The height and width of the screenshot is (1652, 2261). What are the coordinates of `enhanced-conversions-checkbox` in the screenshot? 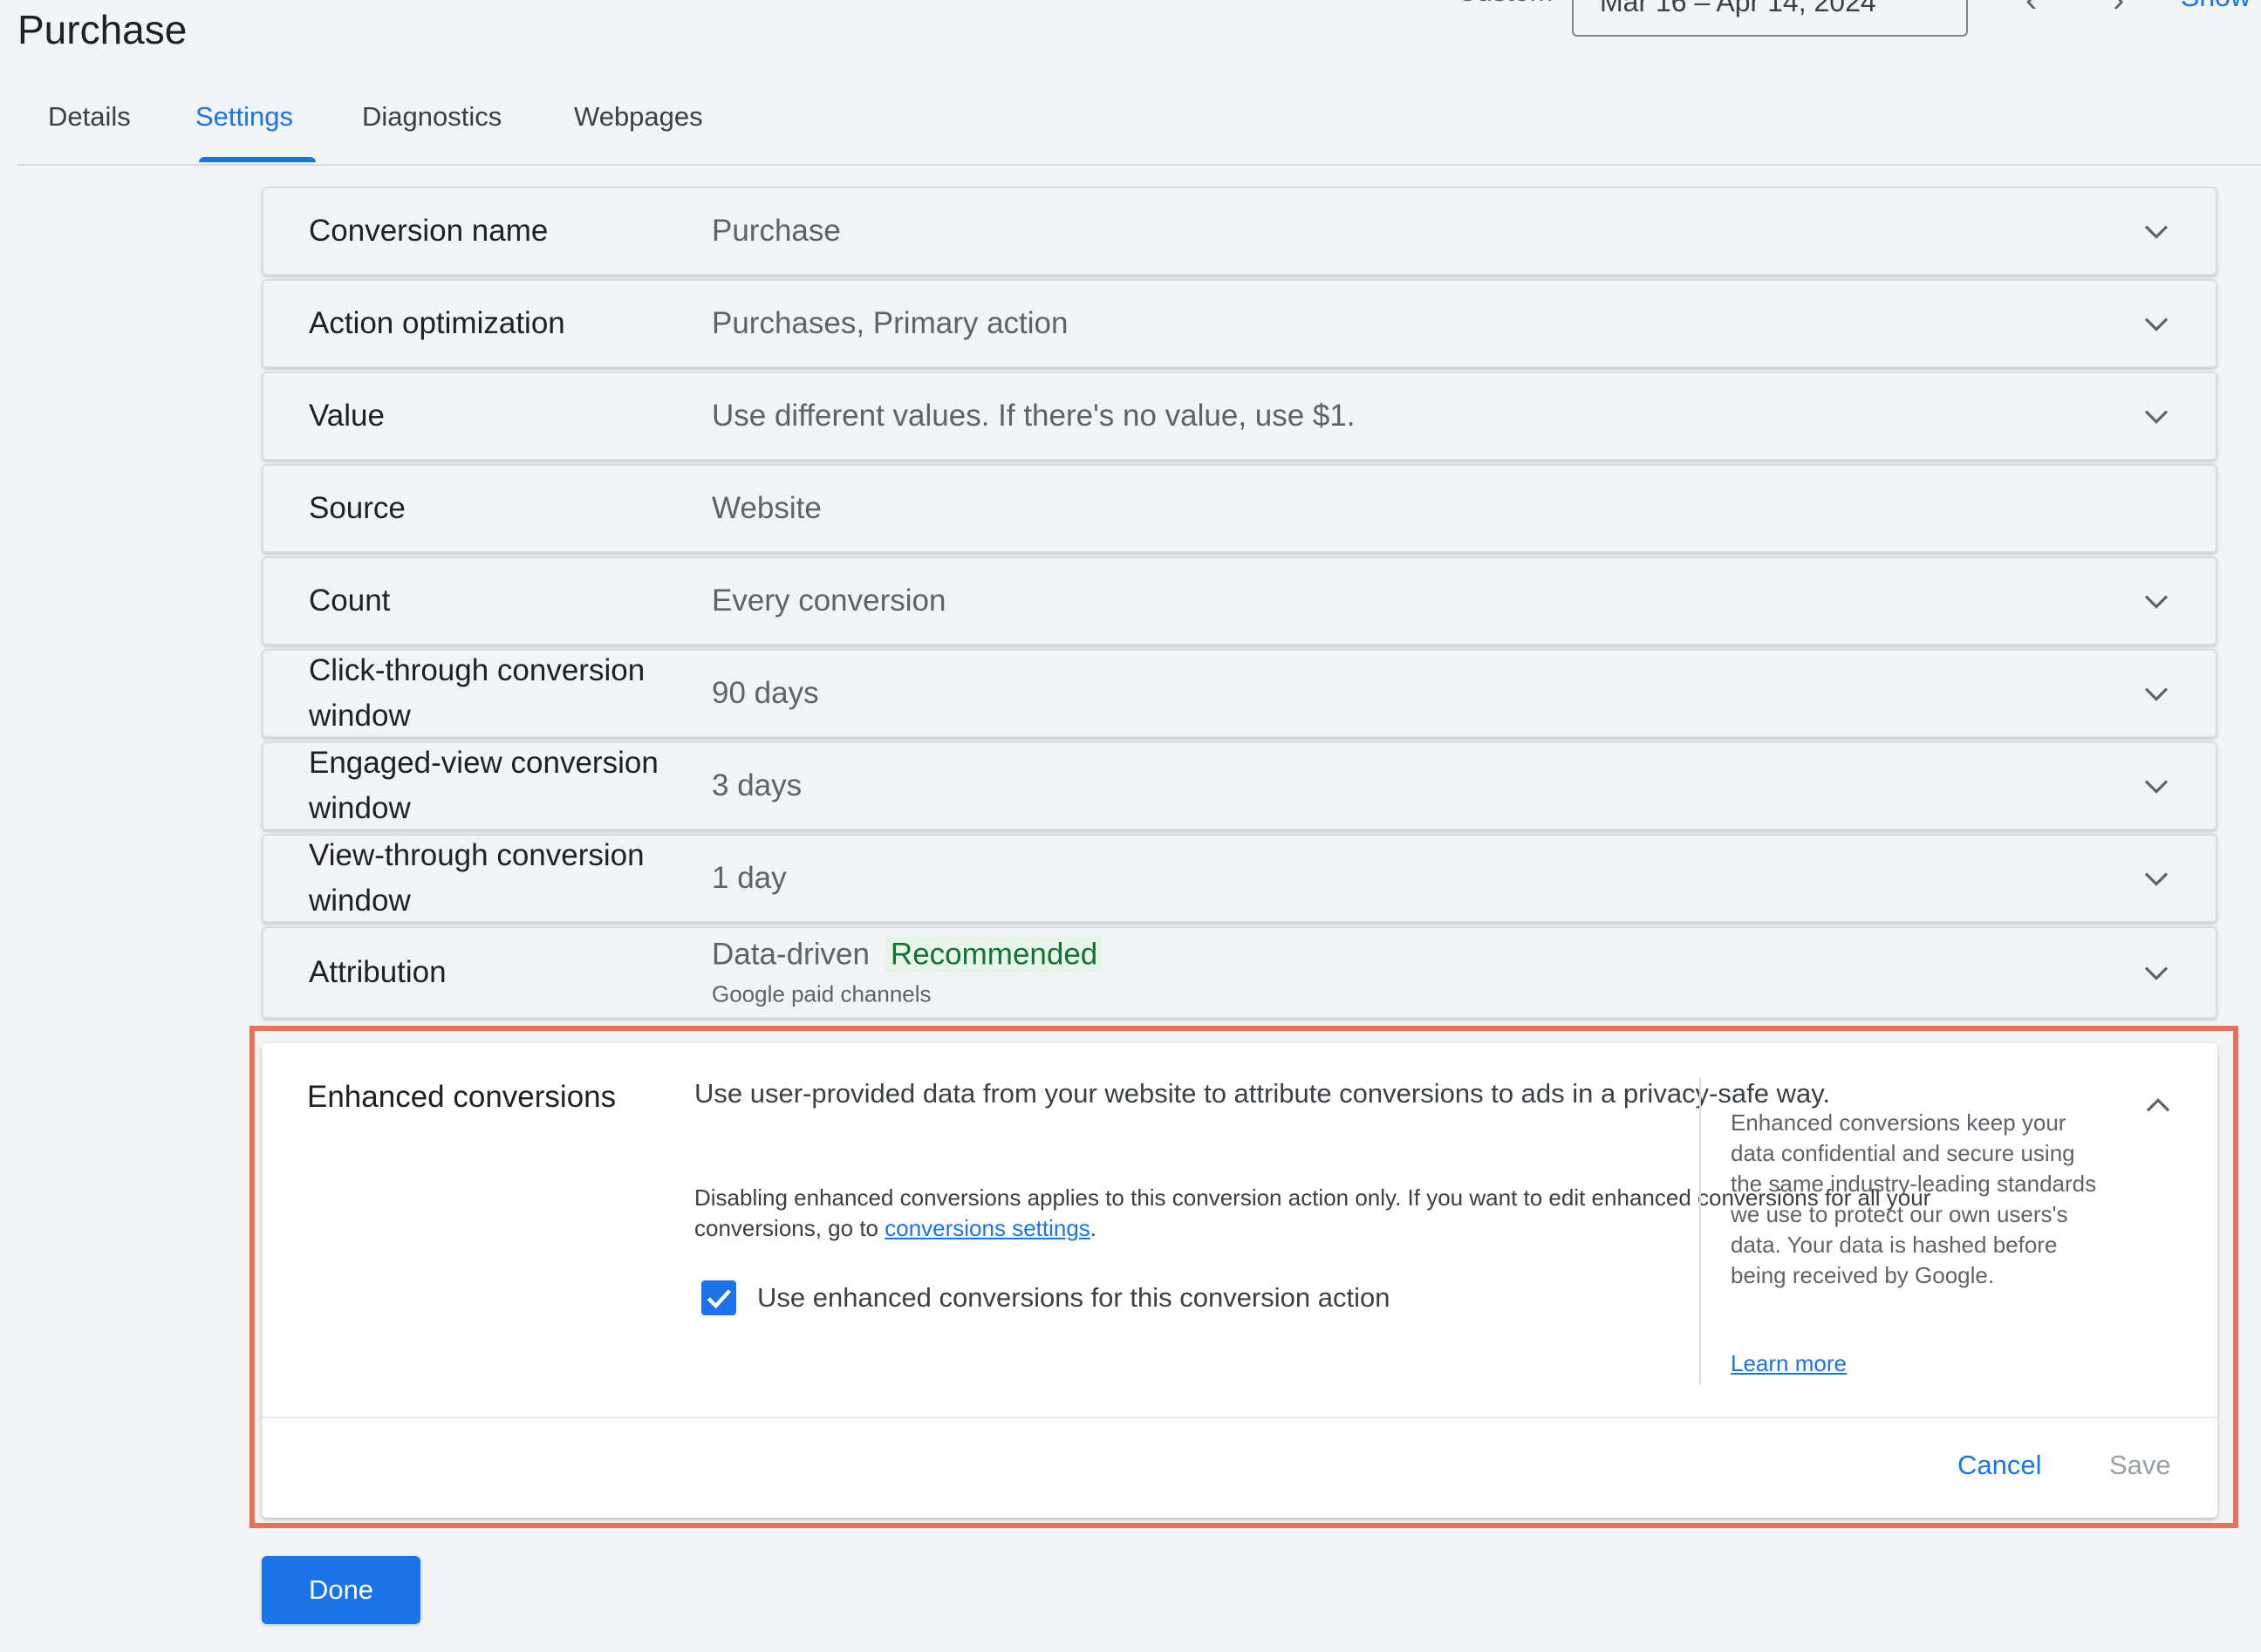 It's located at (718, 1297).